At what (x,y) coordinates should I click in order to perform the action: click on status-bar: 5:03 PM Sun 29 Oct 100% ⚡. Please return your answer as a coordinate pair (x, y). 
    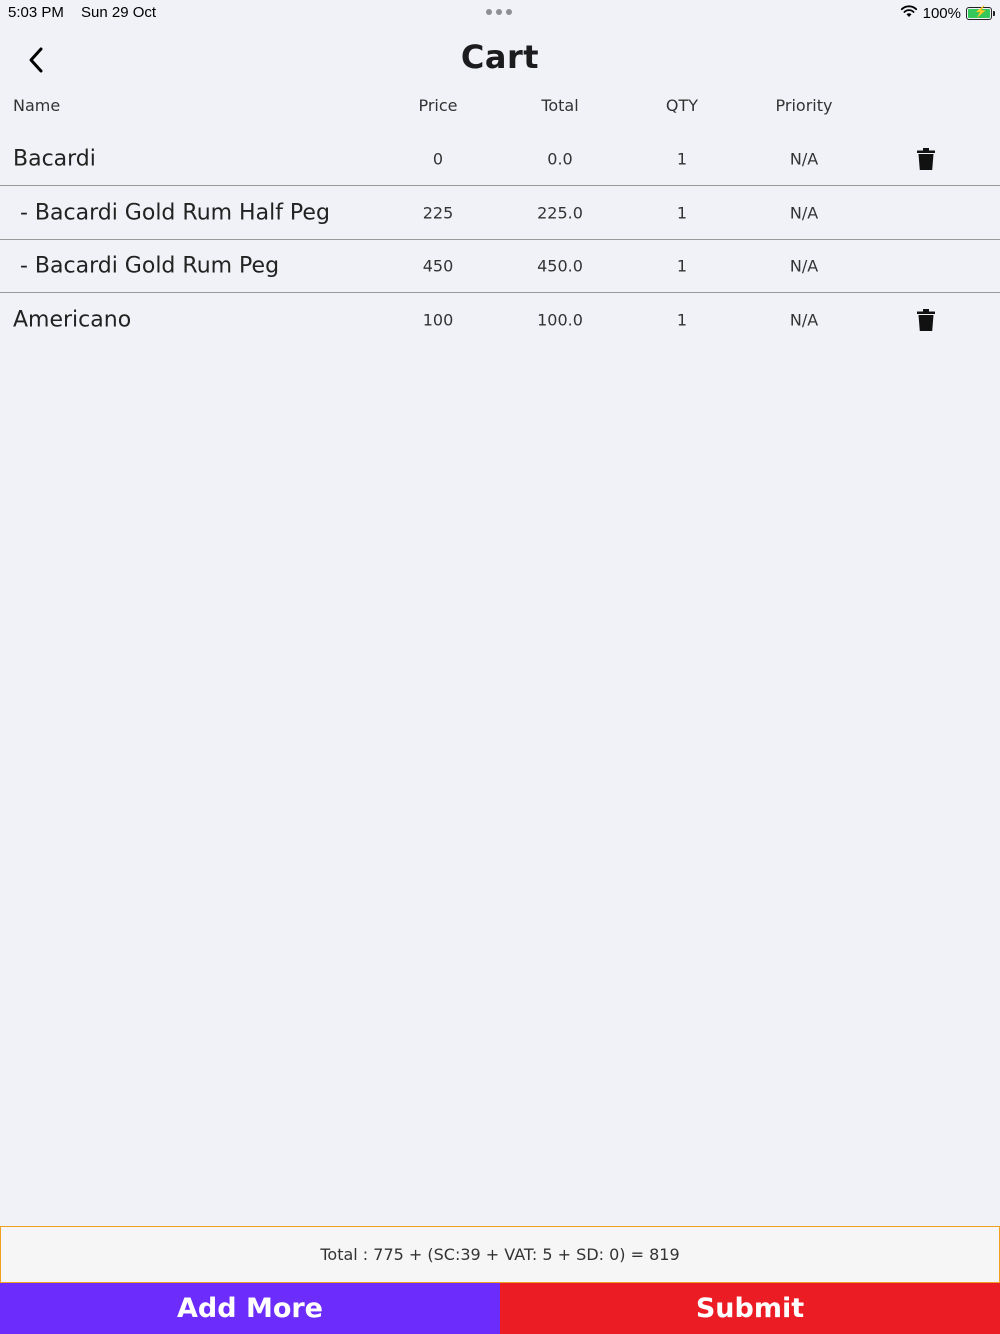
    Looking at the image, I should click on (500, 13).